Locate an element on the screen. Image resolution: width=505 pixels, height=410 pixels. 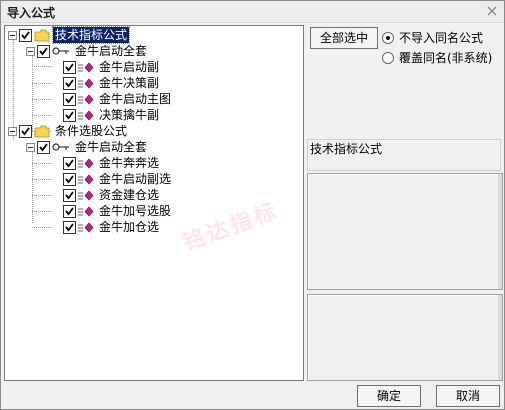
tree-leaf: 金牛奔奔选 is located at coordinates (112, 163).